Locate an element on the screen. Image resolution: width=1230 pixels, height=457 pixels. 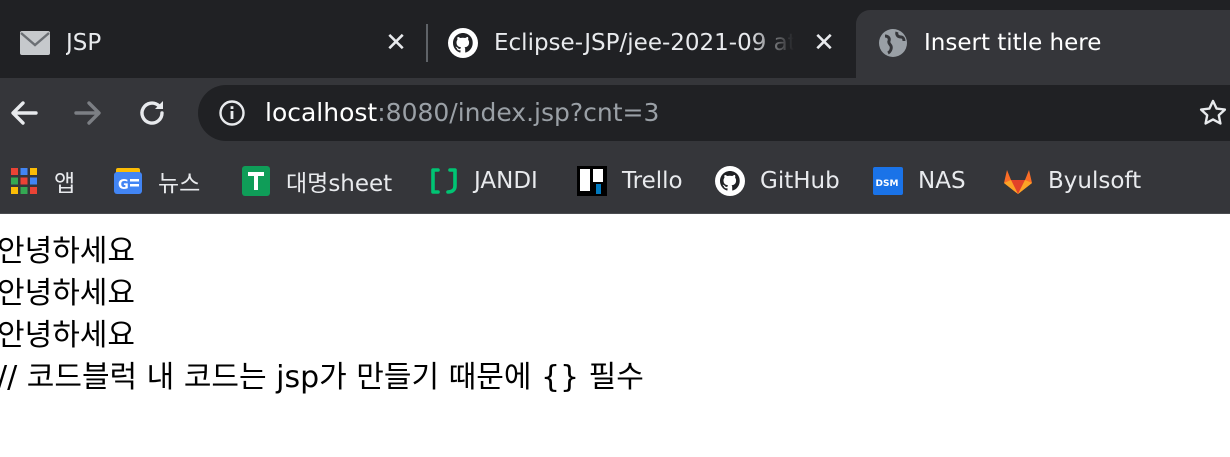
bookmark-news: G 뉴스 is located at coordinates (156, 181).